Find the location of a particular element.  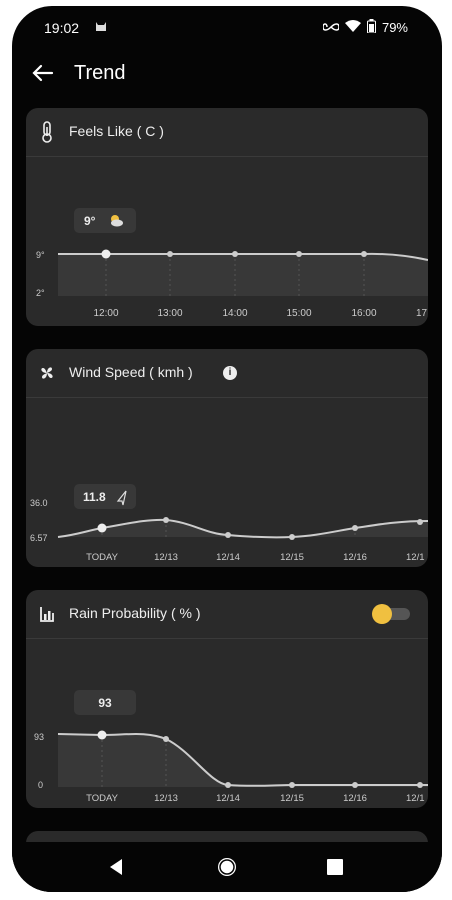

toggle-thumb is located at coordinates (382, 614).